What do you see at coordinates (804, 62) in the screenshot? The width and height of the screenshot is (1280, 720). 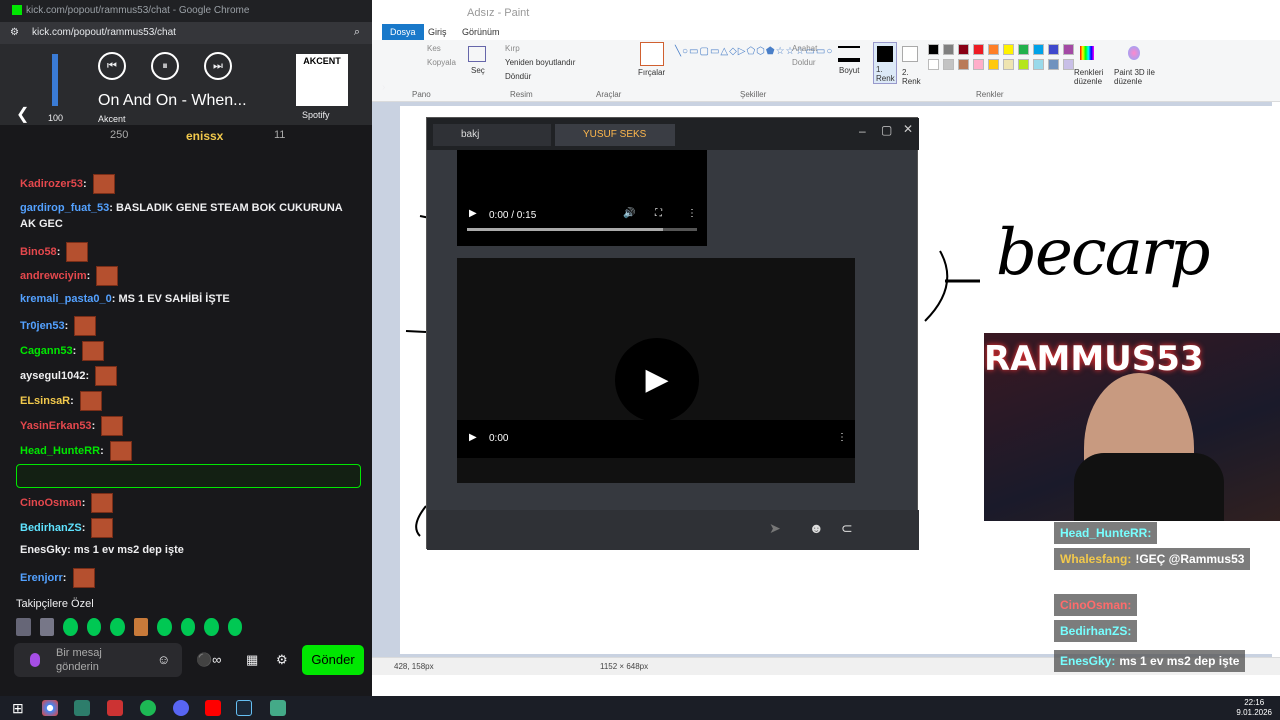 I see `fill-button: Doldur` at bounding box center [804, 62].